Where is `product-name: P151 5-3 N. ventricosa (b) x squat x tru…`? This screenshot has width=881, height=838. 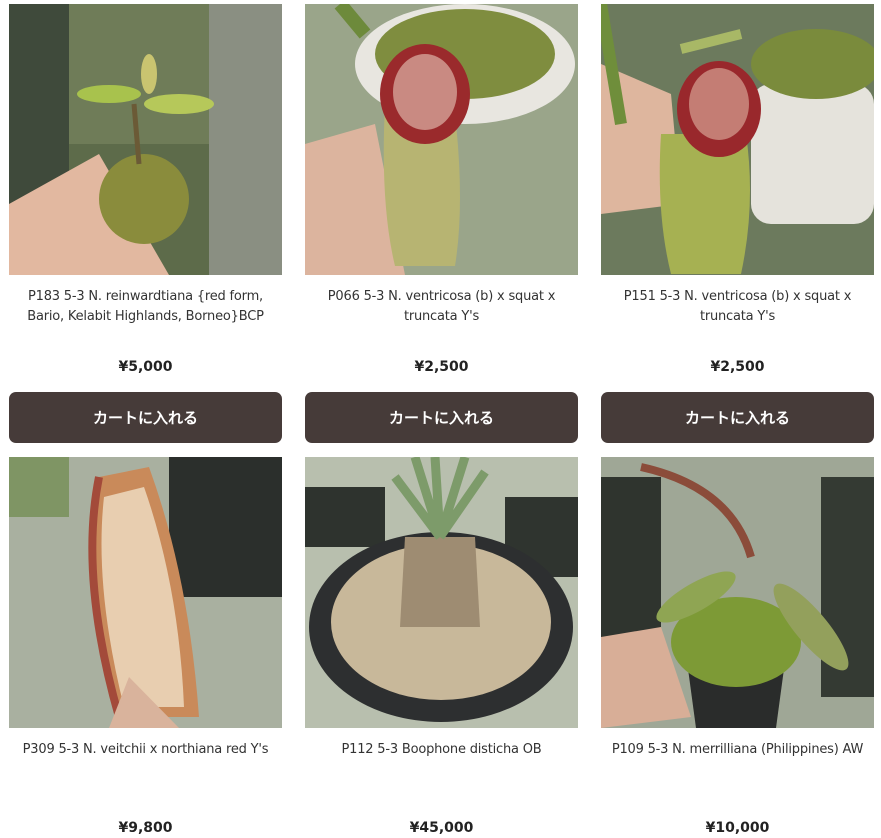 product-name: P151 5-3 N. ventricosa (b) x squat x tru… is located at coordinates (737, 309).